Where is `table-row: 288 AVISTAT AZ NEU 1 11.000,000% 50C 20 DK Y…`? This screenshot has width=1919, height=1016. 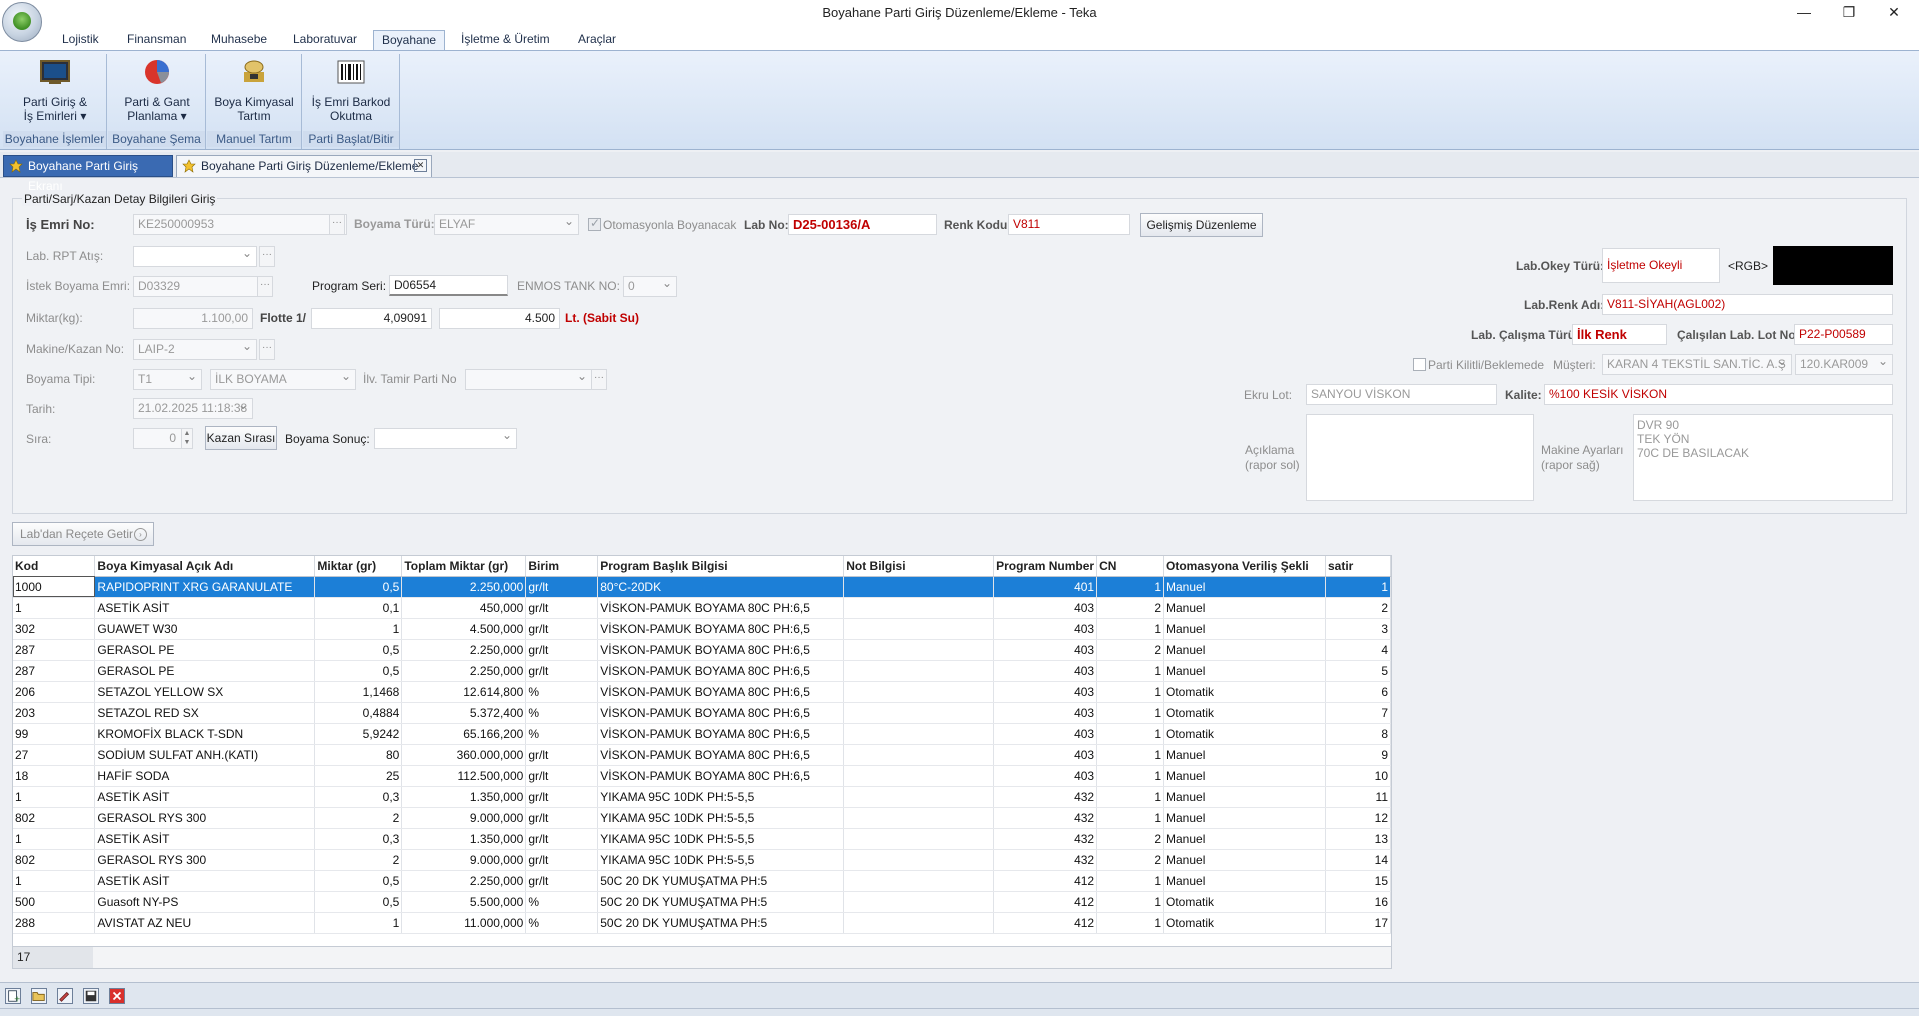 table-row: 288 AVISTAT AZ NEU 1 11.000,000% 50C 20 DK Y… is located at coordinates (702, 923).